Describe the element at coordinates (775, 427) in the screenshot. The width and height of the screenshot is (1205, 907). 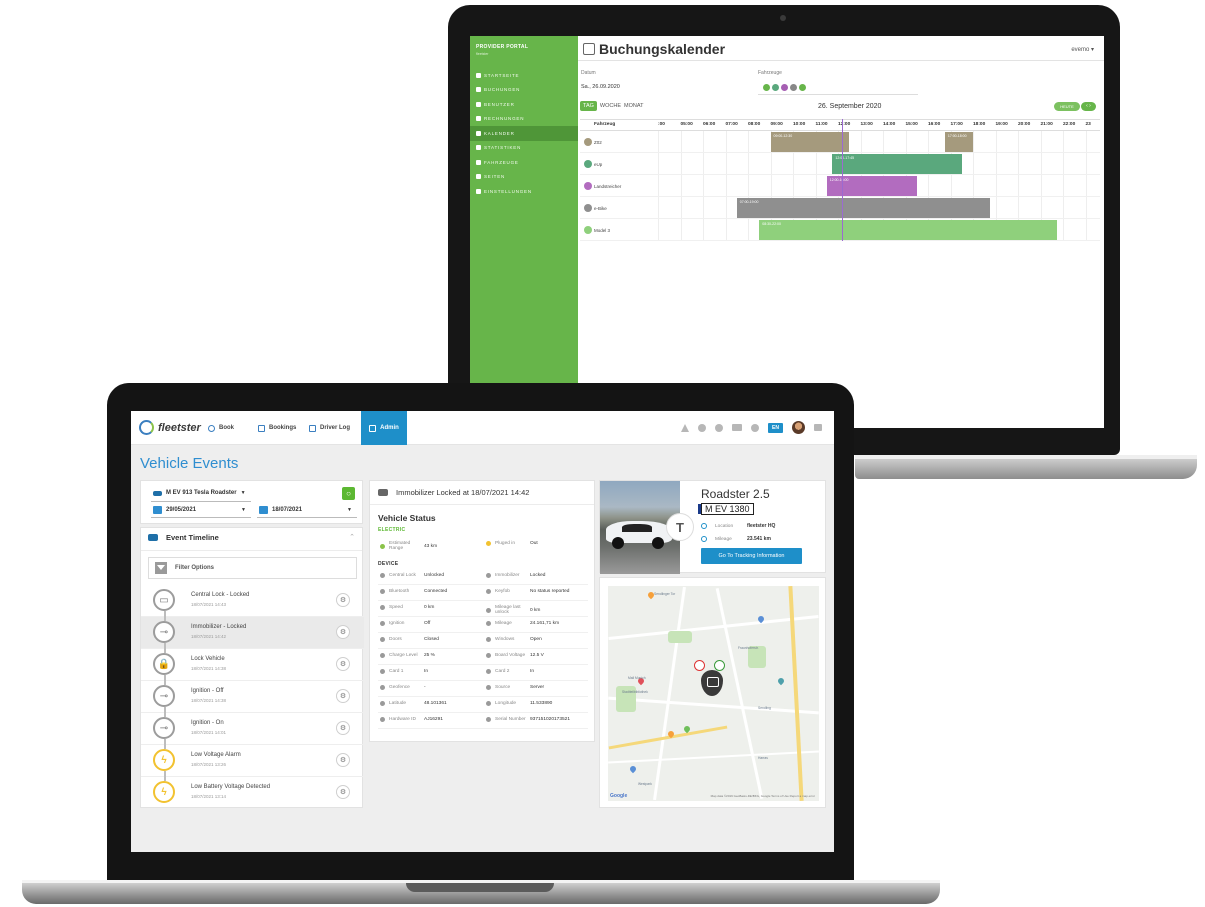
I see `language-button: EN` at that location.